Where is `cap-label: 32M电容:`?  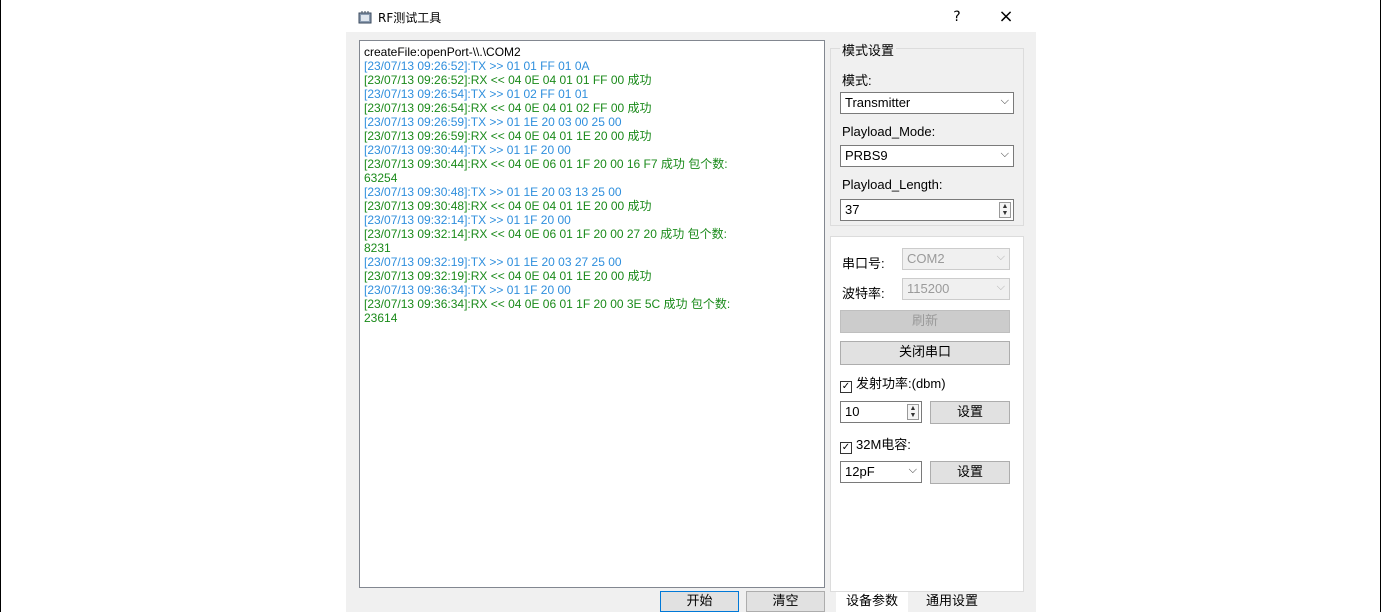
cap-label: 32M电容: is located at coordinates (883, 444).